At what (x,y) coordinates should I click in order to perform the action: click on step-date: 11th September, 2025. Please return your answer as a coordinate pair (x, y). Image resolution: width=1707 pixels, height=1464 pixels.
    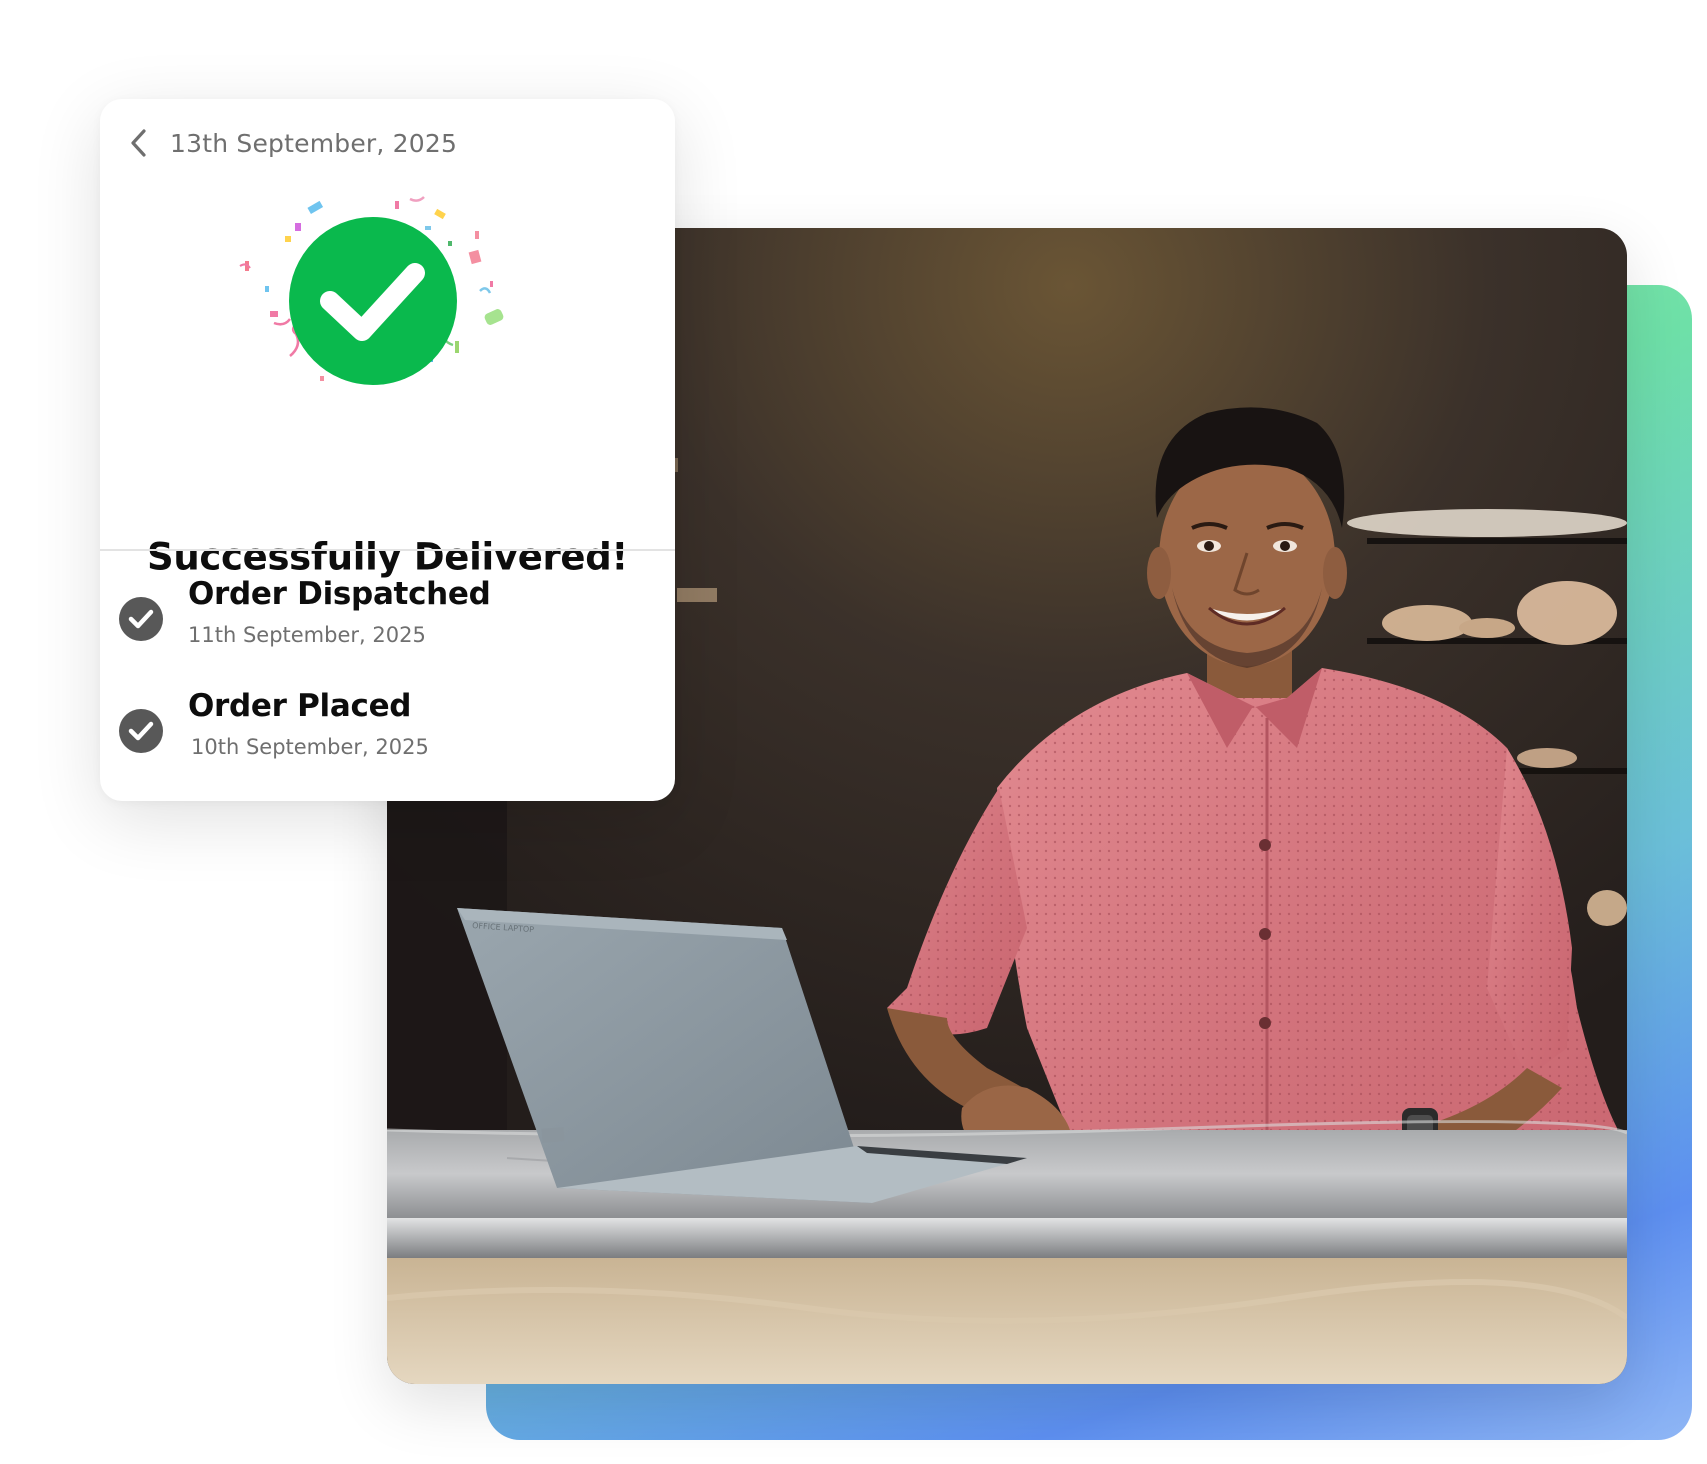
    Looking at the image, I should click on (307, 635).